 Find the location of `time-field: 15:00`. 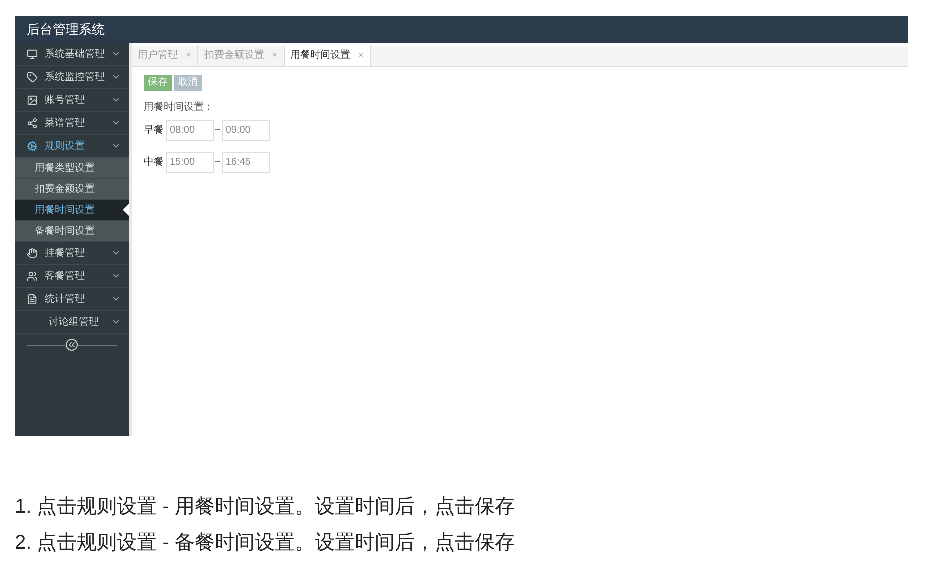

time-field: 15:00 is located at coordinates (190, 162).